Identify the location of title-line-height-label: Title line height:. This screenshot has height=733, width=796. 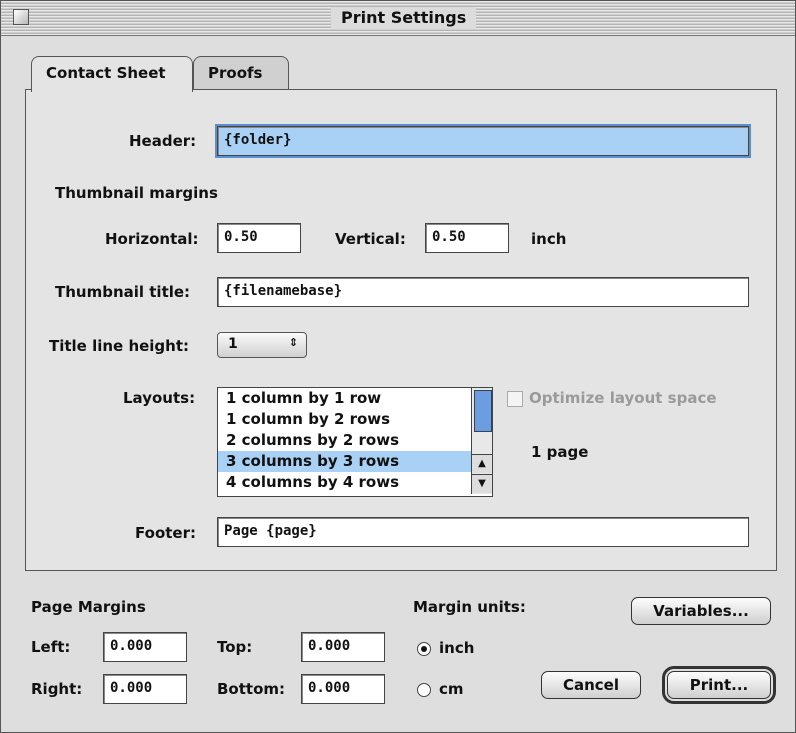
(119, 346).